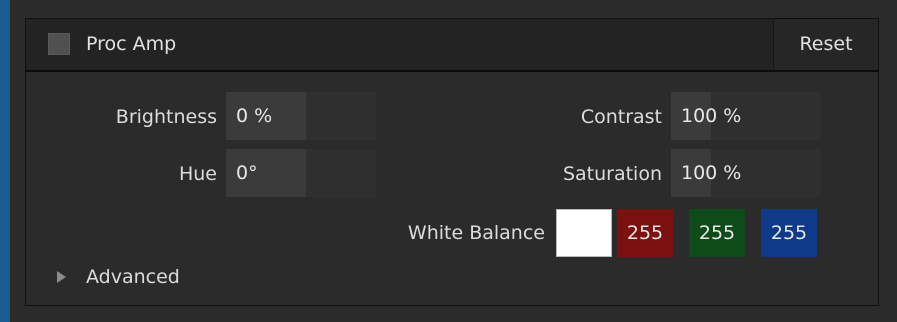 This screenshot has height=322, width=897. Describe the element at coordinates (826, 44) in the screenshot. I see `reset-button: Reset` at that location.